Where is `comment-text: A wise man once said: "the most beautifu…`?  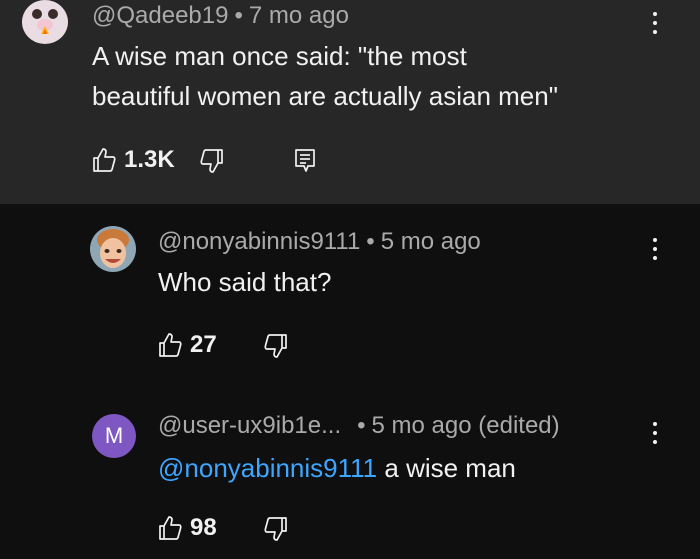
comment-text: A wise man once said: "the most beautifu… is located at coordinates (325, 76).